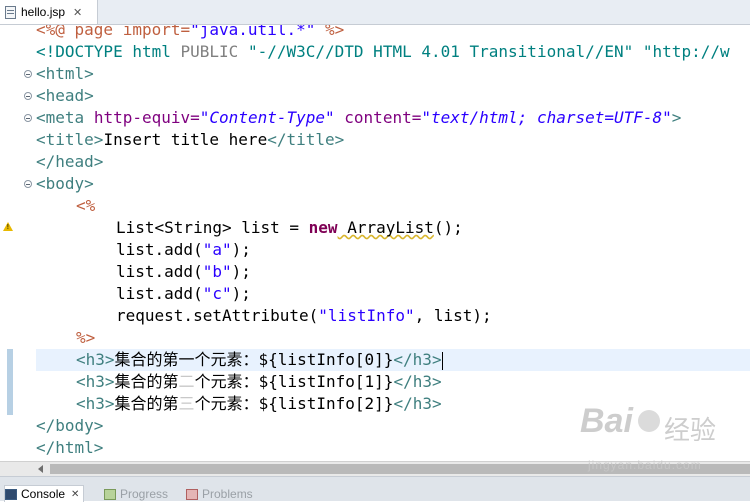  I want to click on tab-problems: Problems, so click(219, 494).